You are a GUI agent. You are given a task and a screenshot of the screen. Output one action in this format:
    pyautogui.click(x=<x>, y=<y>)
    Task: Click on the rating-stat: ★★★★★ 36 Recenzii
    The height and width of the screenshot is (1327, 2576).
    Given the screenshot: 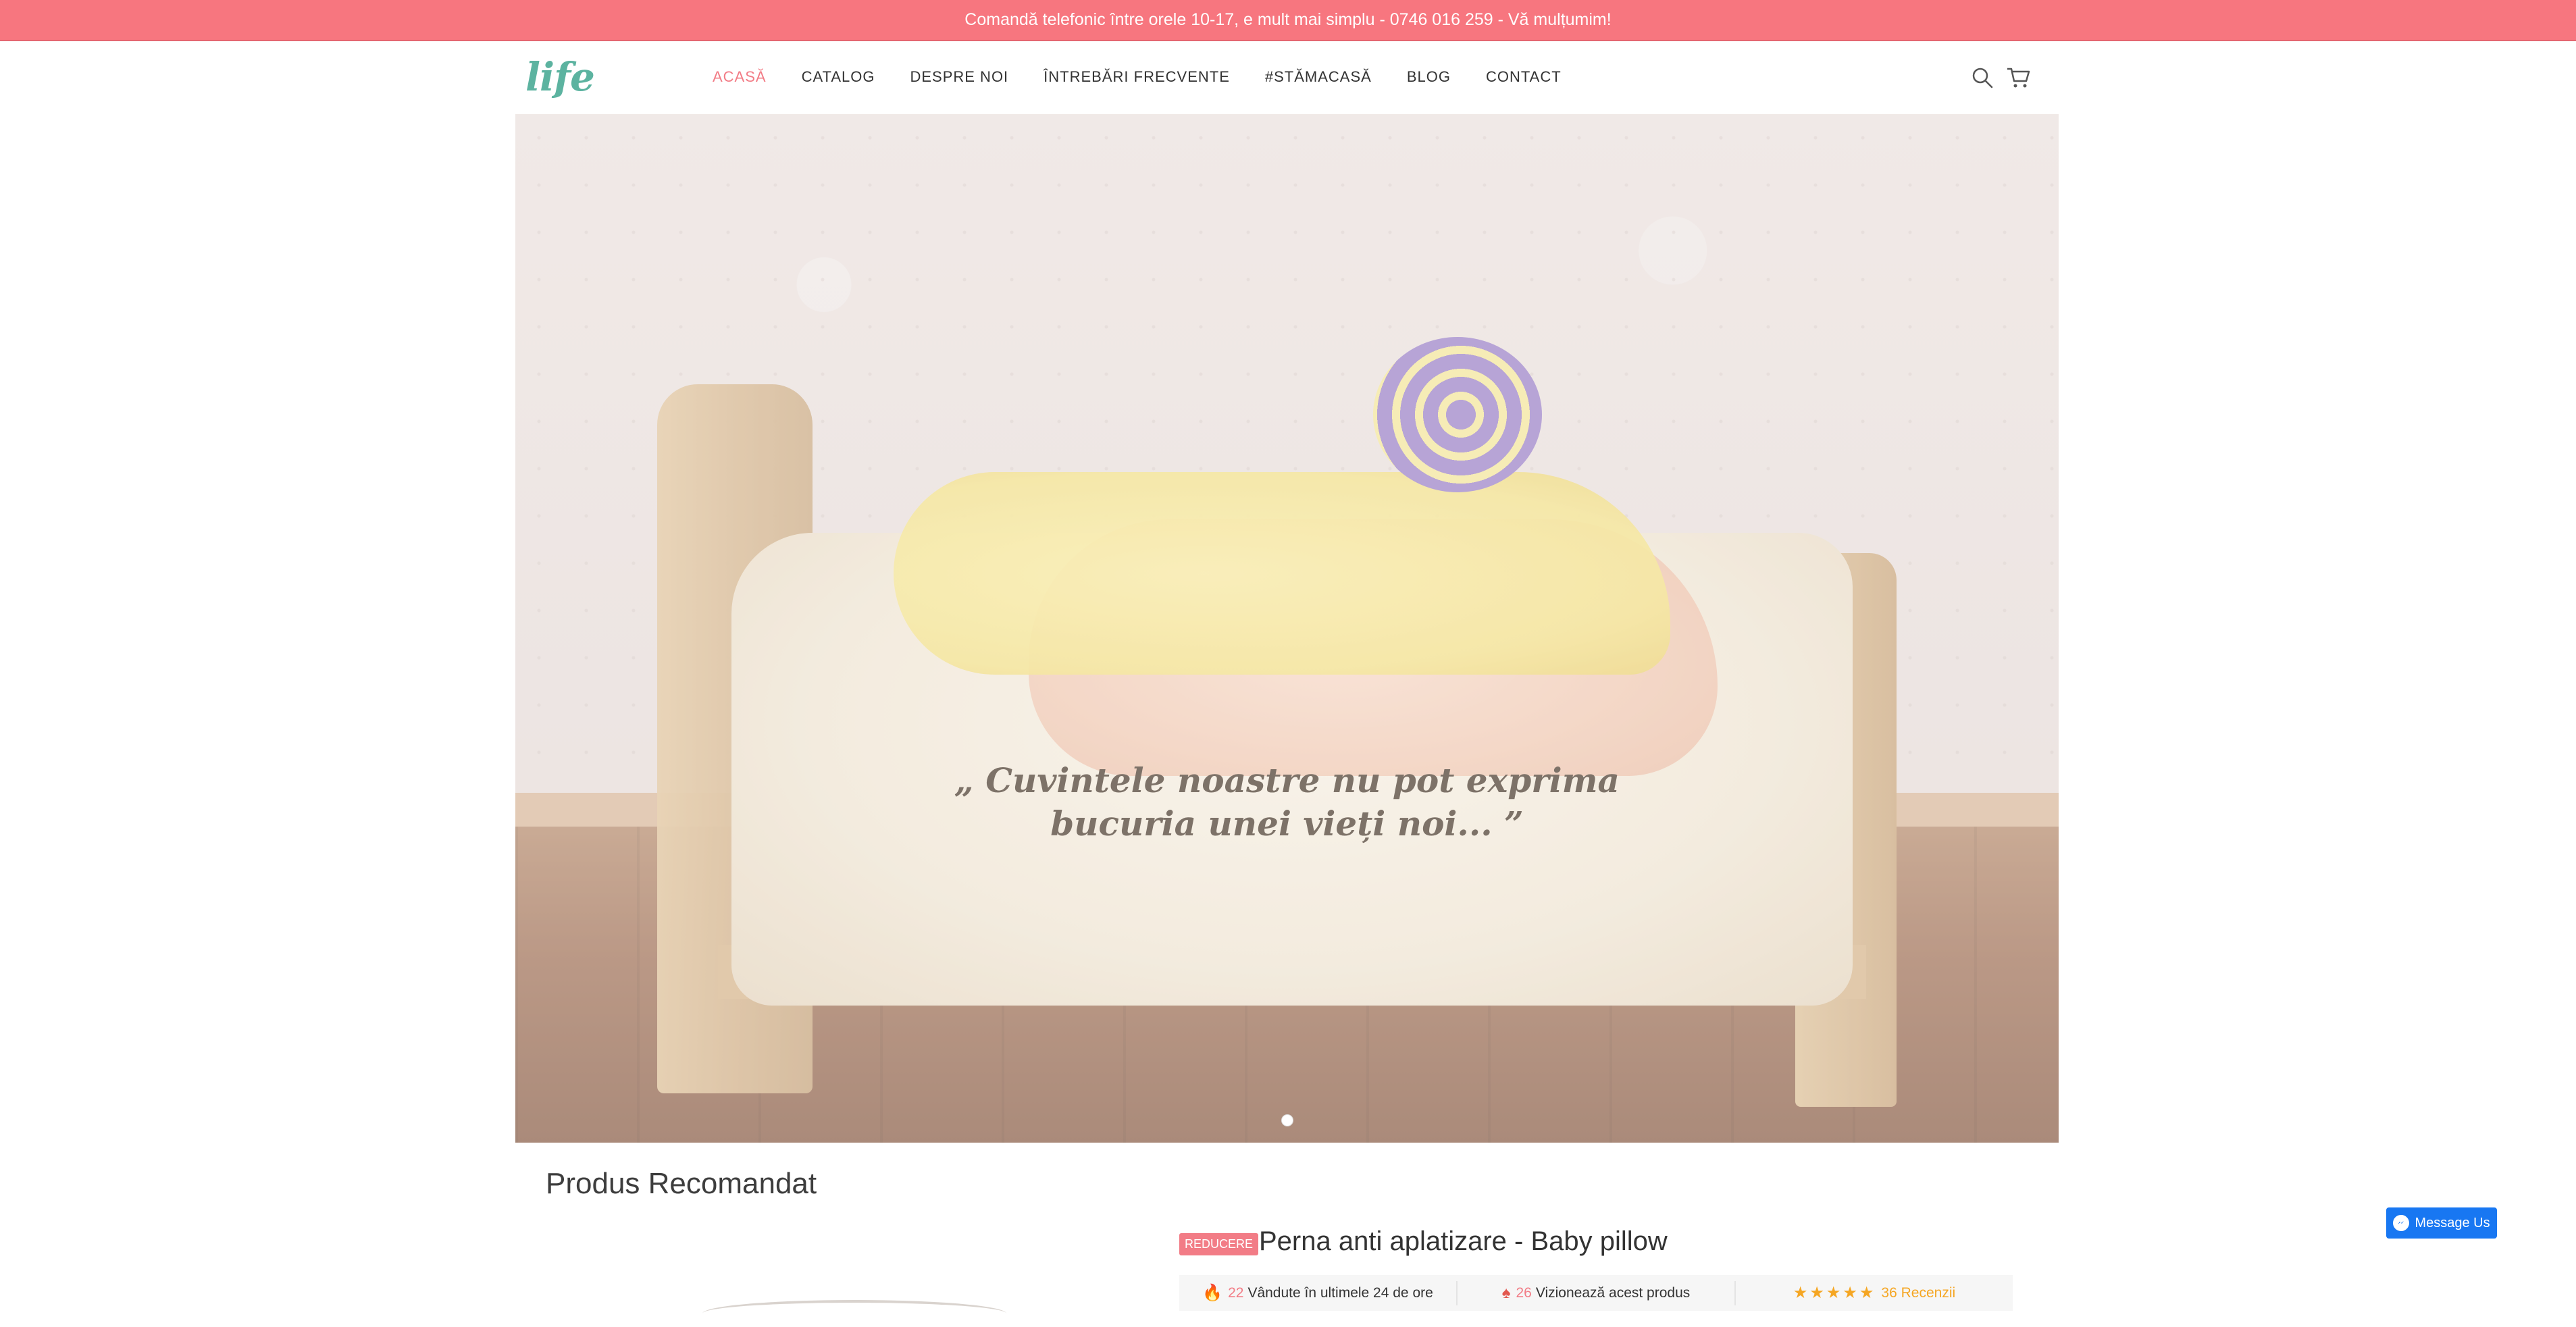 What is the action you would take?
    pyautogui.click(x=1874, y=1293)
    